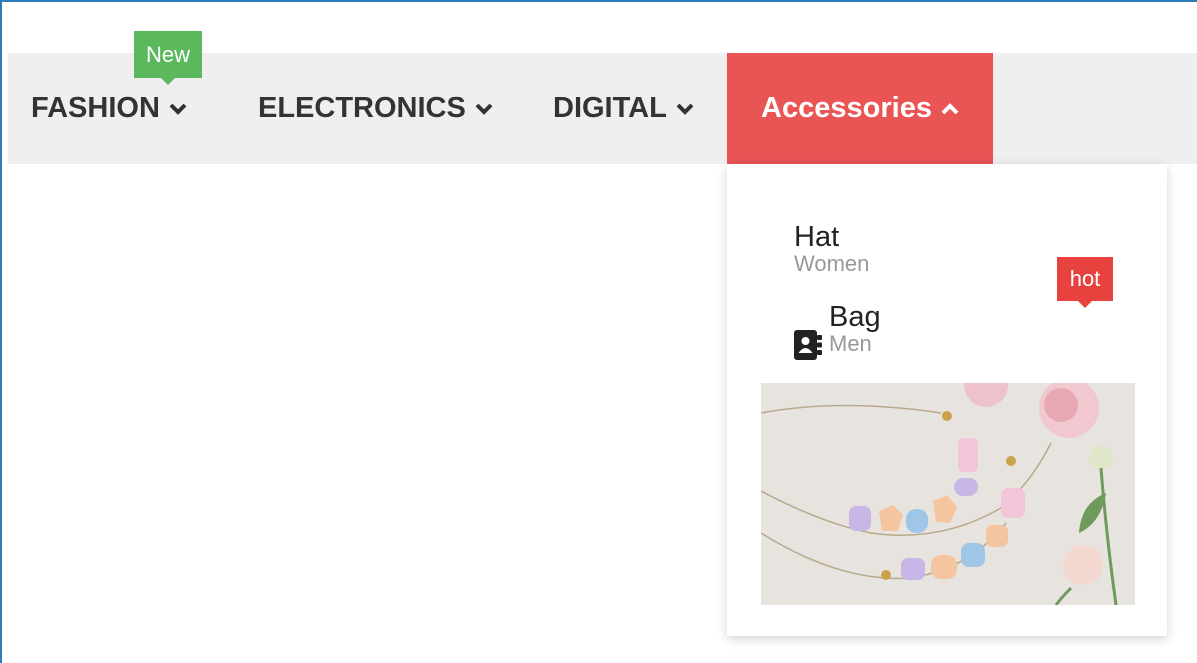 The image size is (1197, 663). What do you see at coordinates (168, 81) in the screenshot?
I see `new-badge-pointer` at bounding box center [168, 81].